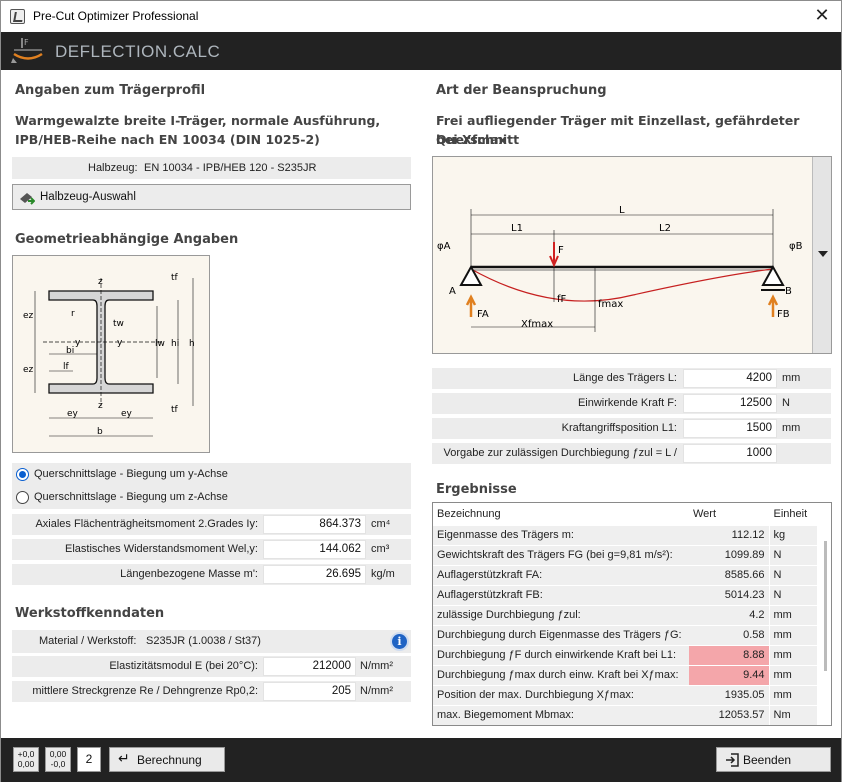 The image size is (842, 782). Describe the element at coordinates (729, 695) in the screenshot. I see `result-value: 1935.05` at that location.